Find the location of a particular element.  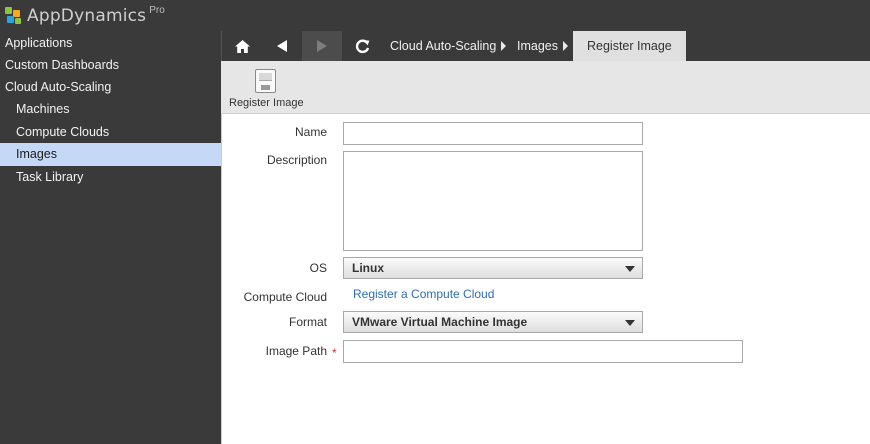

home-icon is located at coordinates (242, 46).